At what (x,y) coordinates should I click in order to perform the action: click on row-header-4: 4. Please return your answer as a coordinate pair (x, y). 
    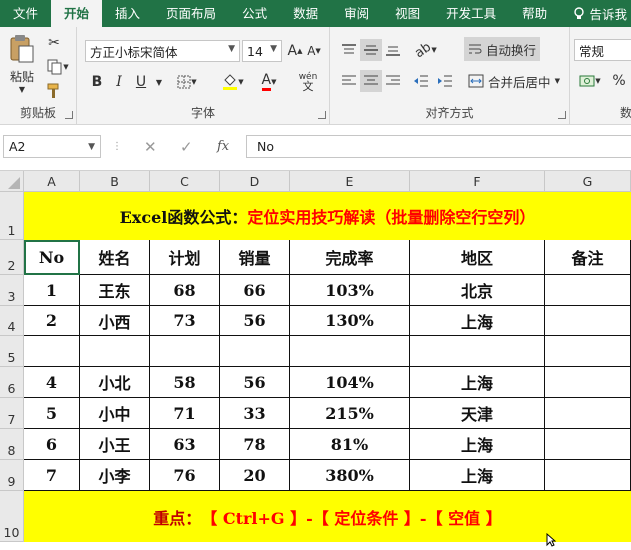
    Looking at the image, I should click on (12, 321).